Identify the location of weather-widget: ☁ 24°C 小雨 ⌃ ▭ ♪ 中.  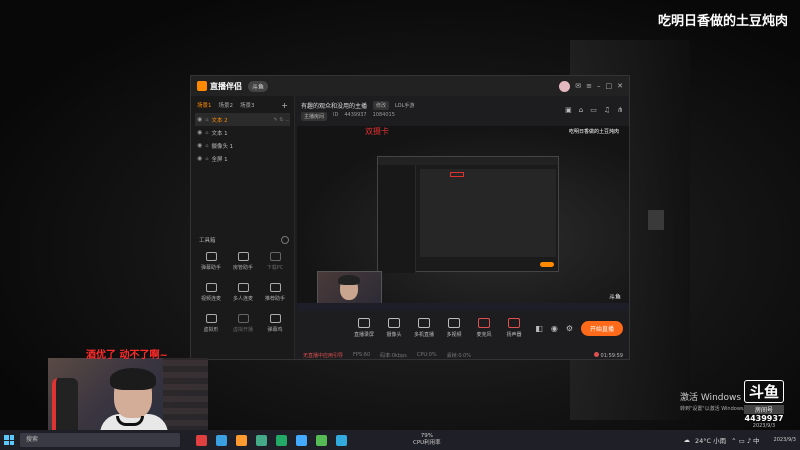
(721, 440).